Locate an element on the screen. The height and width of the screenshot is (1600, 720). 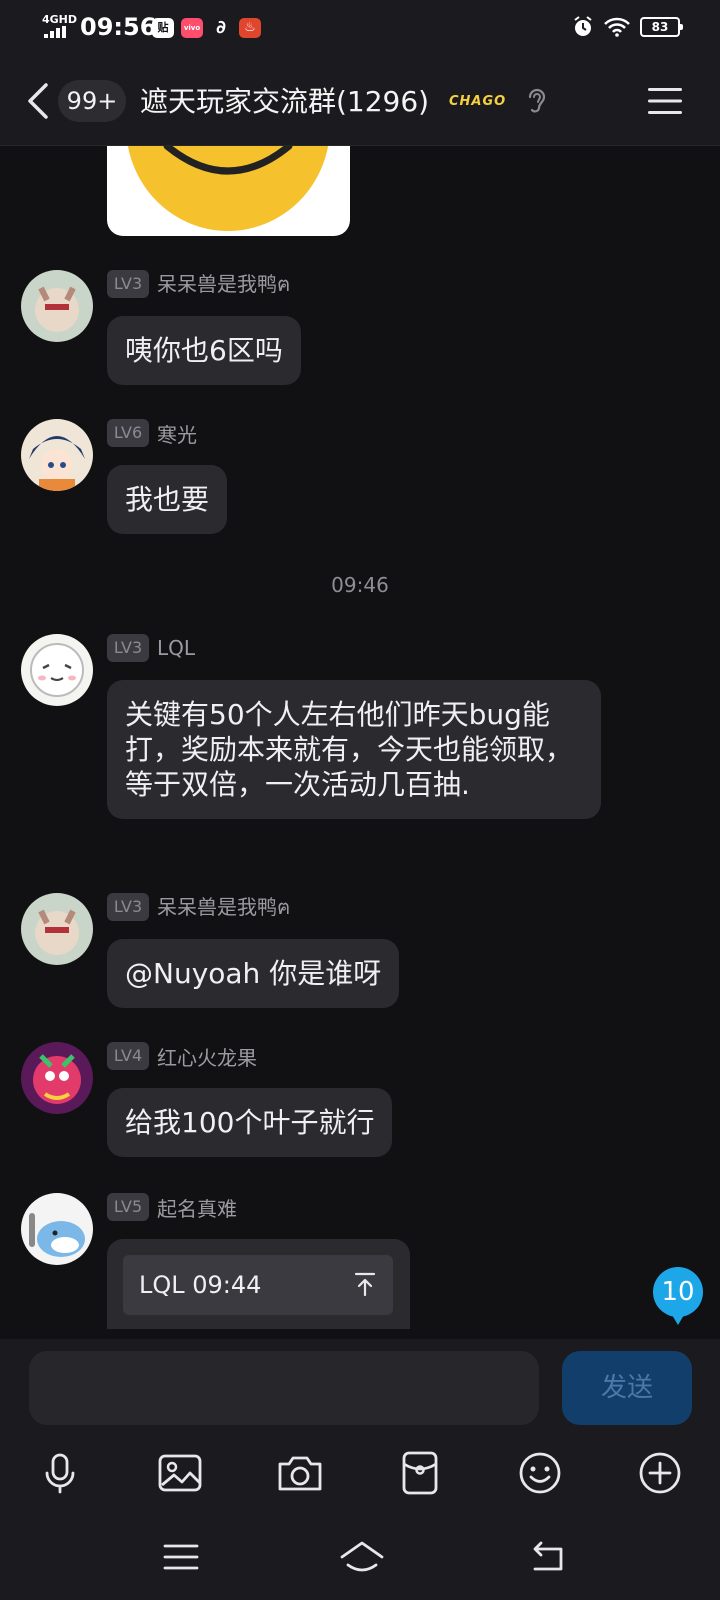
emoji-icon is located at coordinates (540, 1473).